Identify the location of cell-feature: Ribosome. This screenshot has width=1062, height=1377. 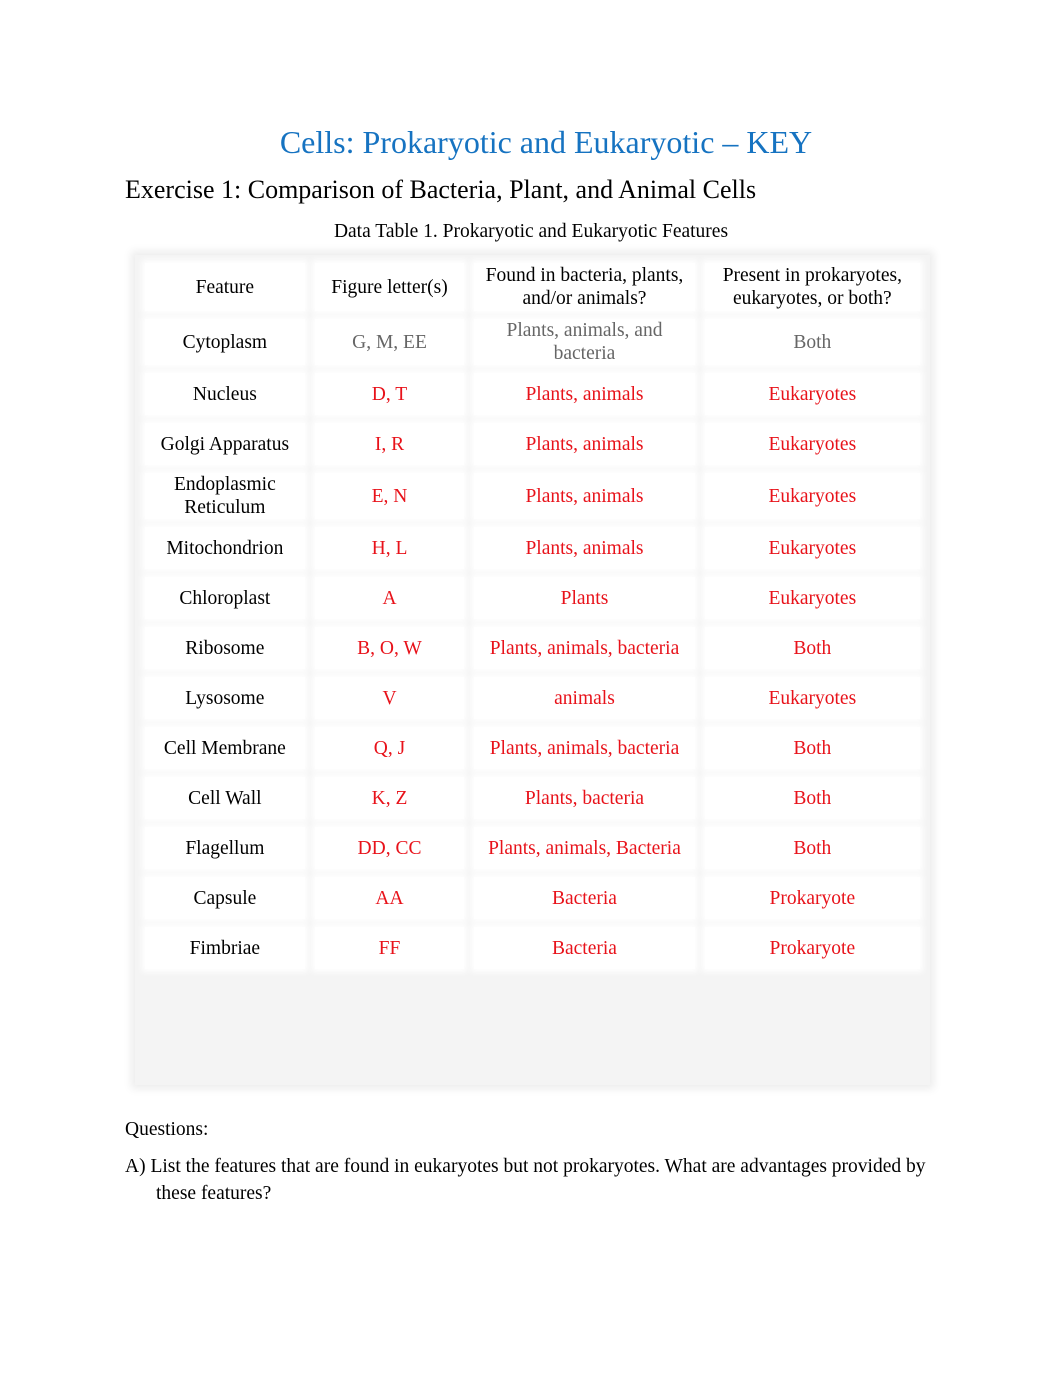
(225, 648).